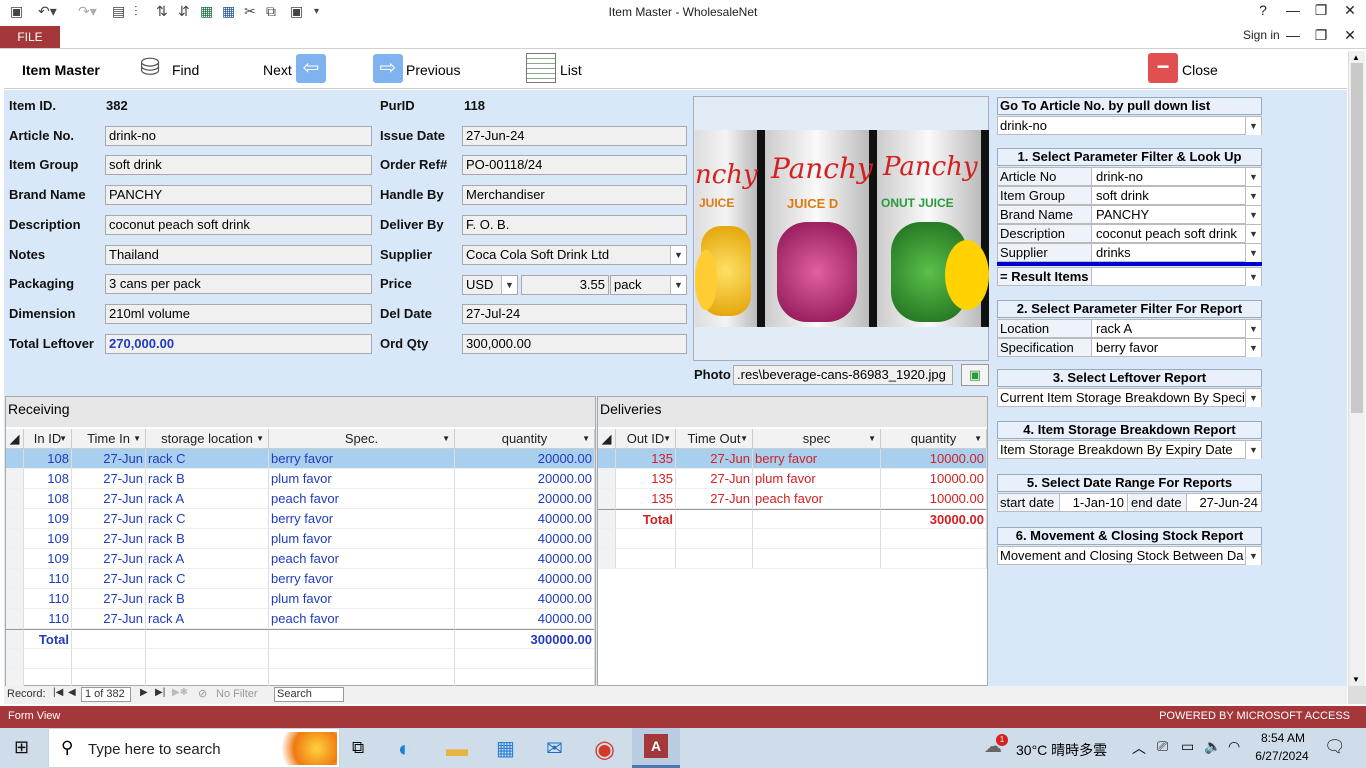 Image resolution: width=1366 pixels, height=768 pixels. Describe the element at coordinates (238, 165) in the screenshot. I see `item-group-field: soft drink` at that location.